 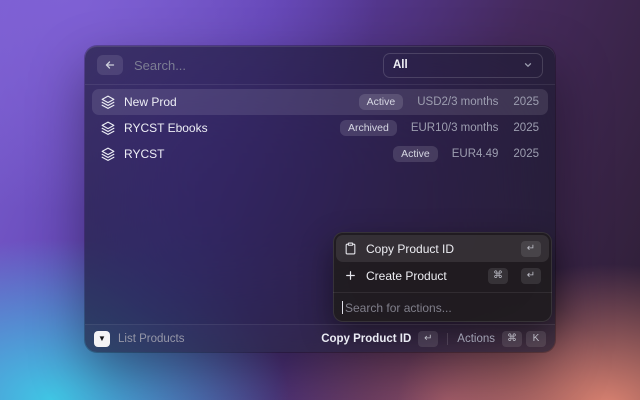 I want to click on extension-name: List Products, so click(x=151, y=338).